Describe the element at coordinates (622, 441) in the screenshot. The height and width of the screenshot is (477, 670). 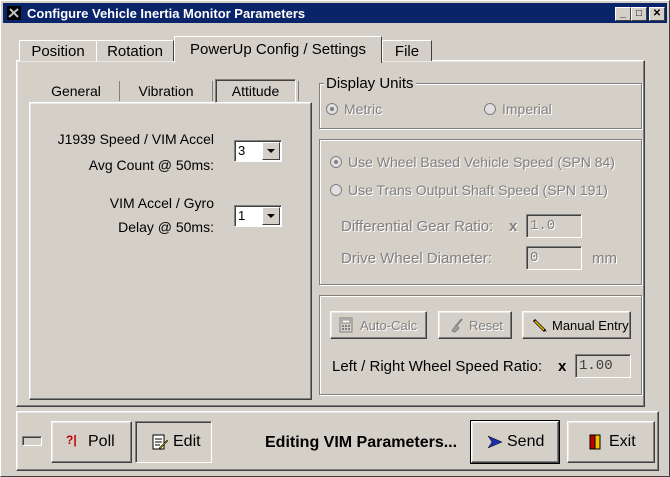
I see `exit-label: Exit` at that location.